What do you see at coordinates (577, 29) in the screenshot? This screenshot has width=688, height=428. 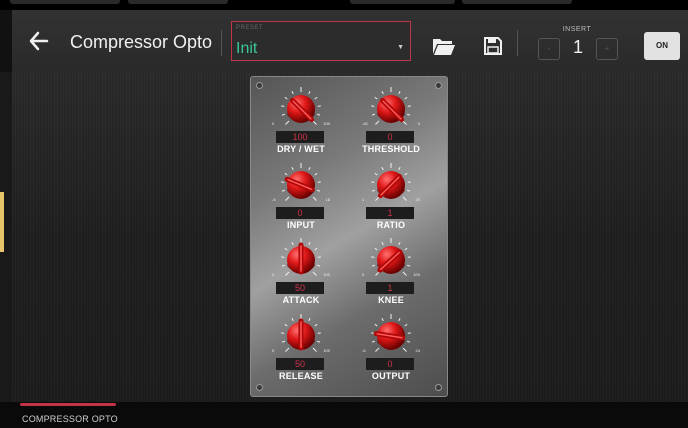 I see `insert-label: INSERT` at bounding box center [577, 29].